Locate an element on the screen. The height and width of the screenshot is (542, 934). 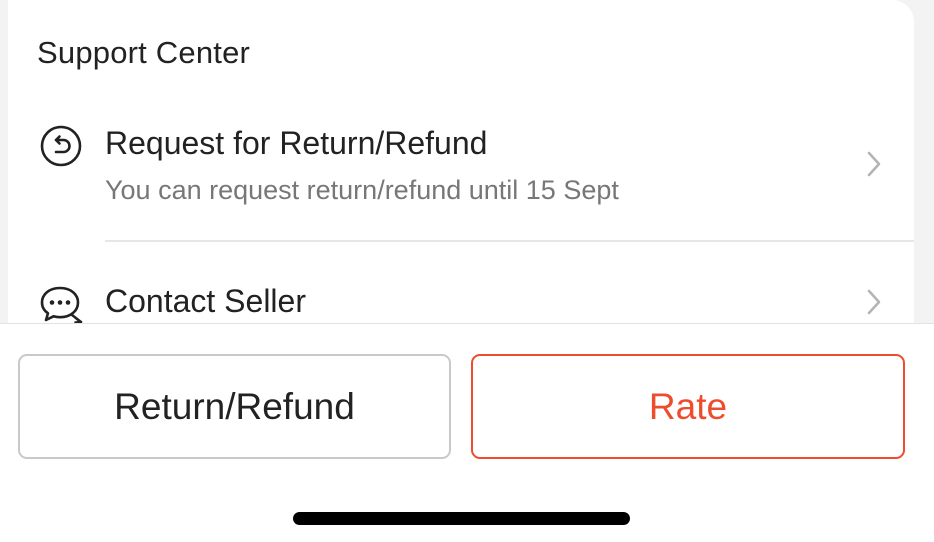
support-center-title: Support Center is located at coordinates (144, 52).